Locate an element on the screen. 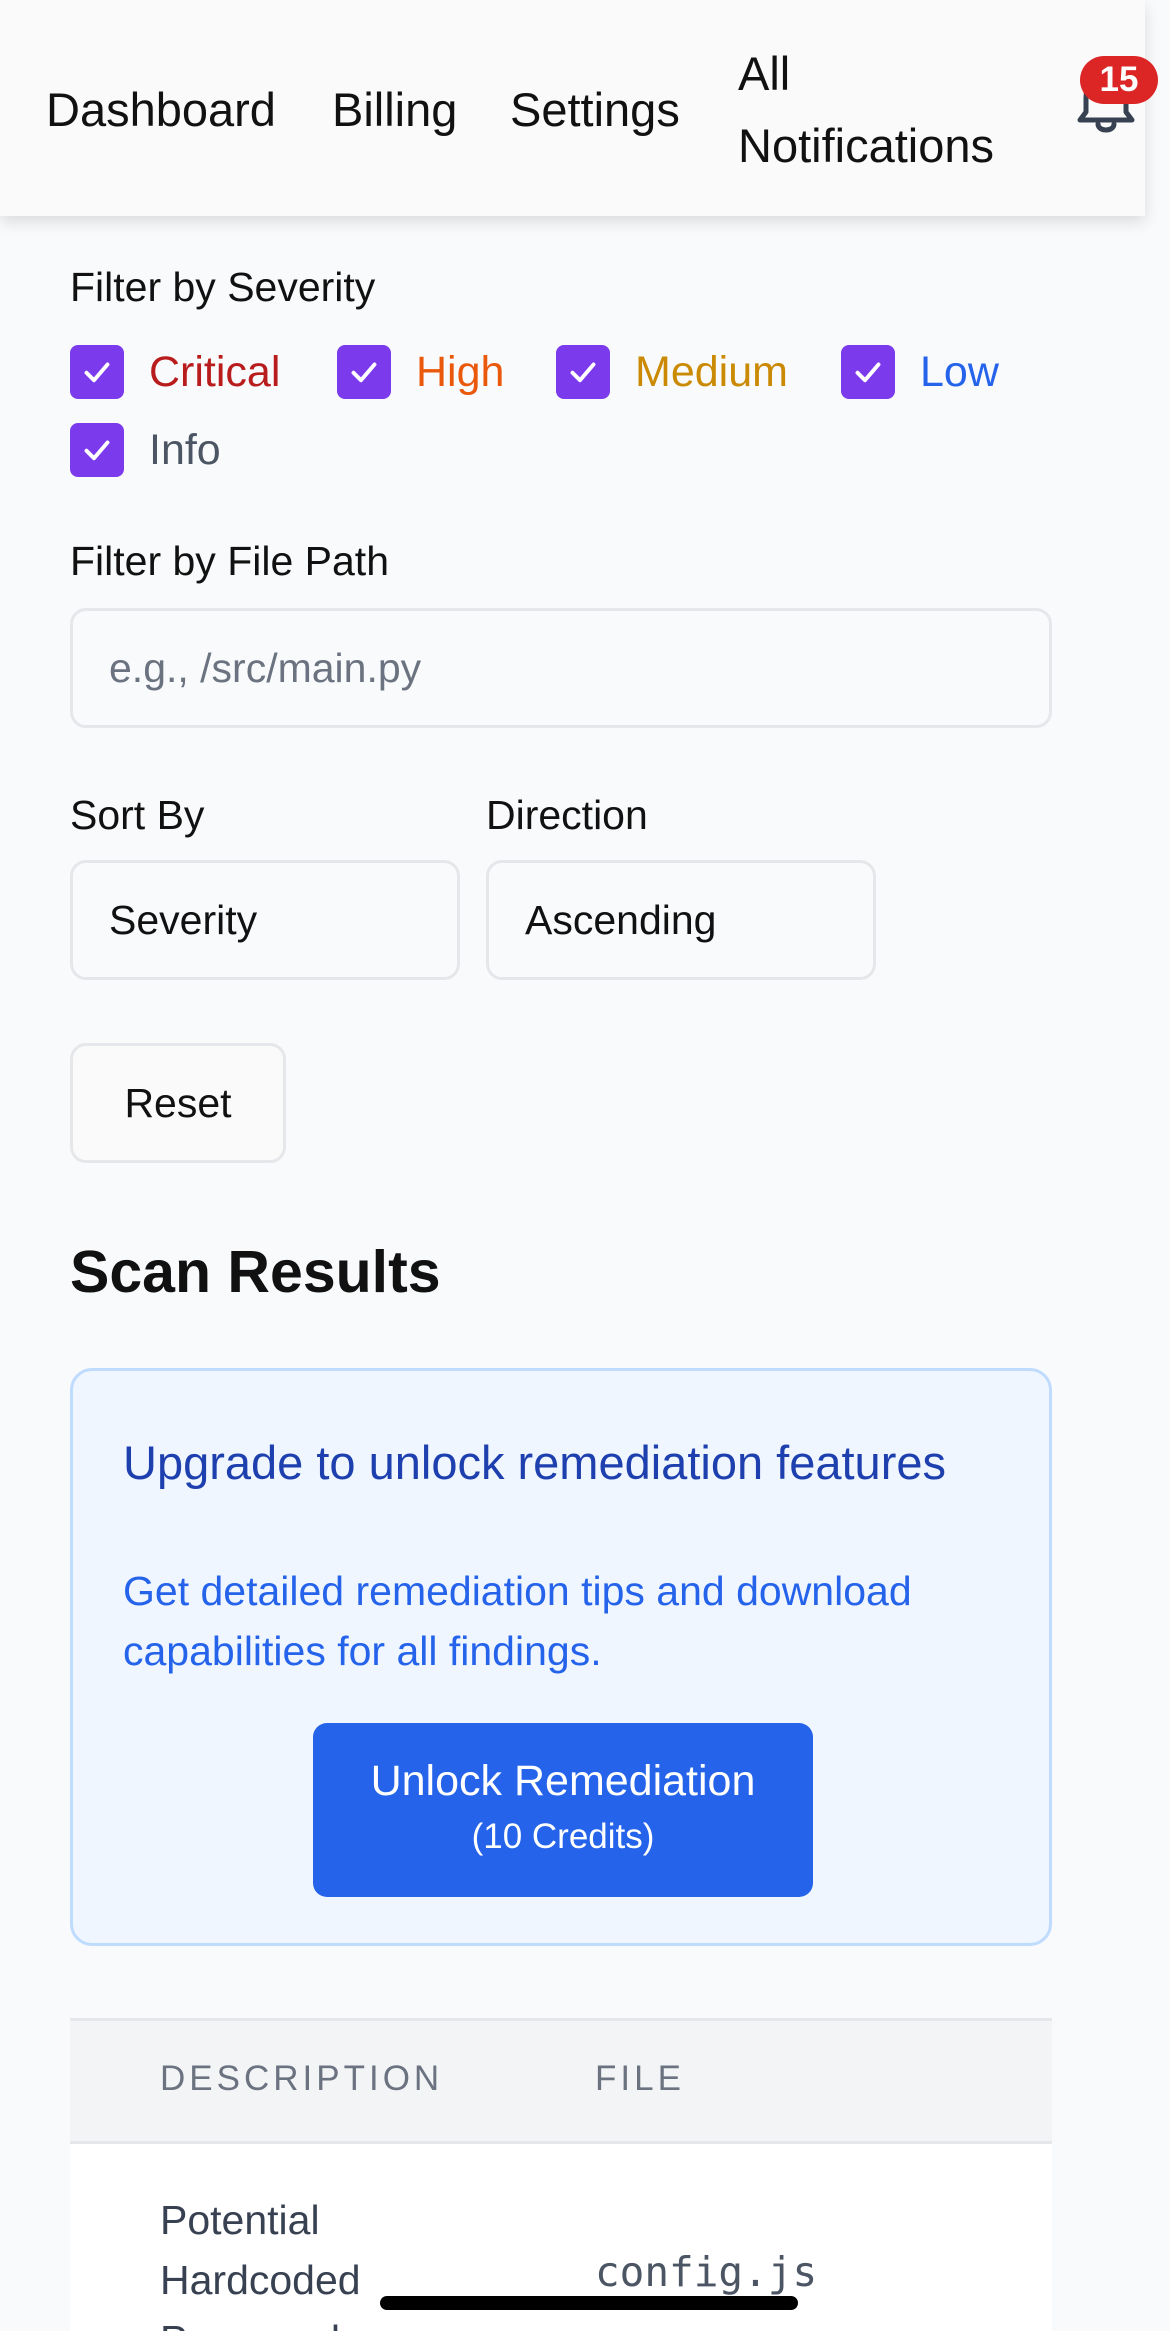  sort-by-label: Sort By is located at coordinates (137, 815).